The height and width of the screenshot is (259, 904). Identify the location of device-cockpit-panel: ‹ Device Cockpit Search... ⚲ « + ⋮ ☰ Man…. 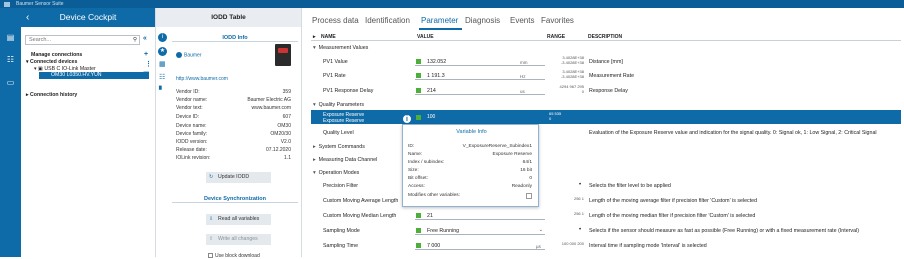
(88, 132).